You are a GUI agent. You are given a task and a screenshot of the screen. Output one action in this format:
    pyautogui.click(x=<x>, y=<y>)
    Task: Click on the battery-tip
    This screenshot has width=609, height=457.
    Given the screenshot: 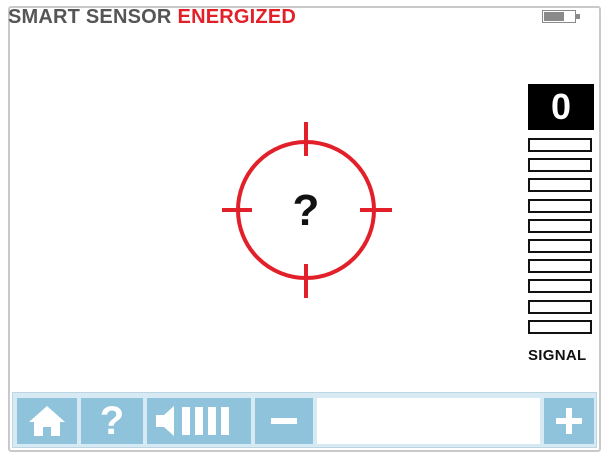 What is the action you would take?
    pyautogui.click(x=578, y=16)
    